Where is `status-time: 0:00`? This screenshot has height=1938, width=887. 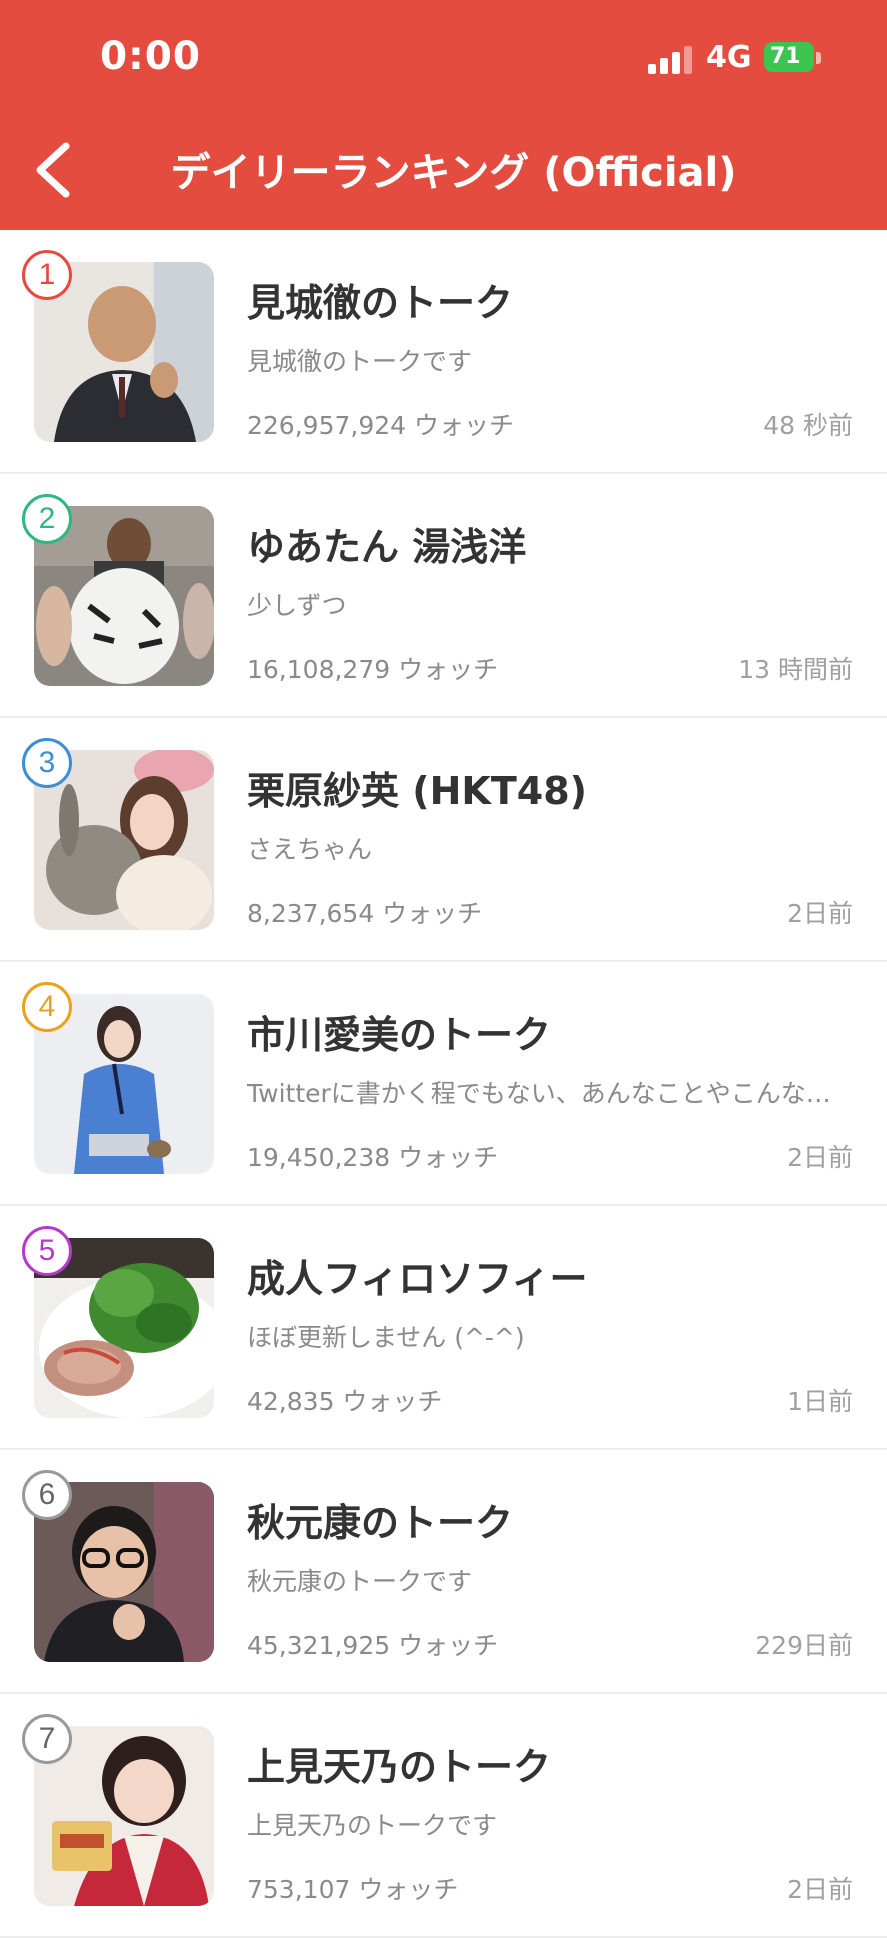 status-time: 0:00 is located at coordinates (151, 56).